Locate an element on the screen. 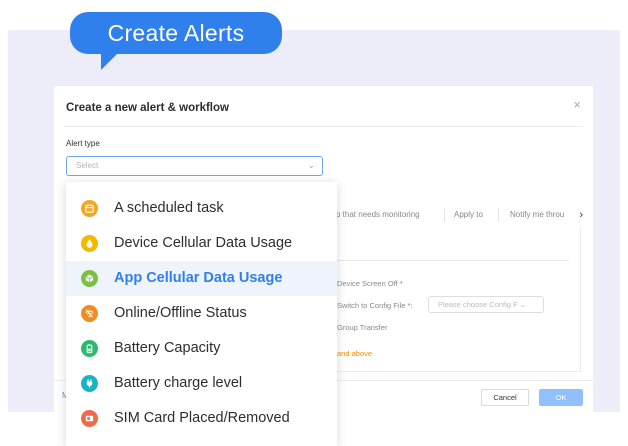 The image size is (628, 446). option-label: Battery charge level is located at coordinates (178, 383).